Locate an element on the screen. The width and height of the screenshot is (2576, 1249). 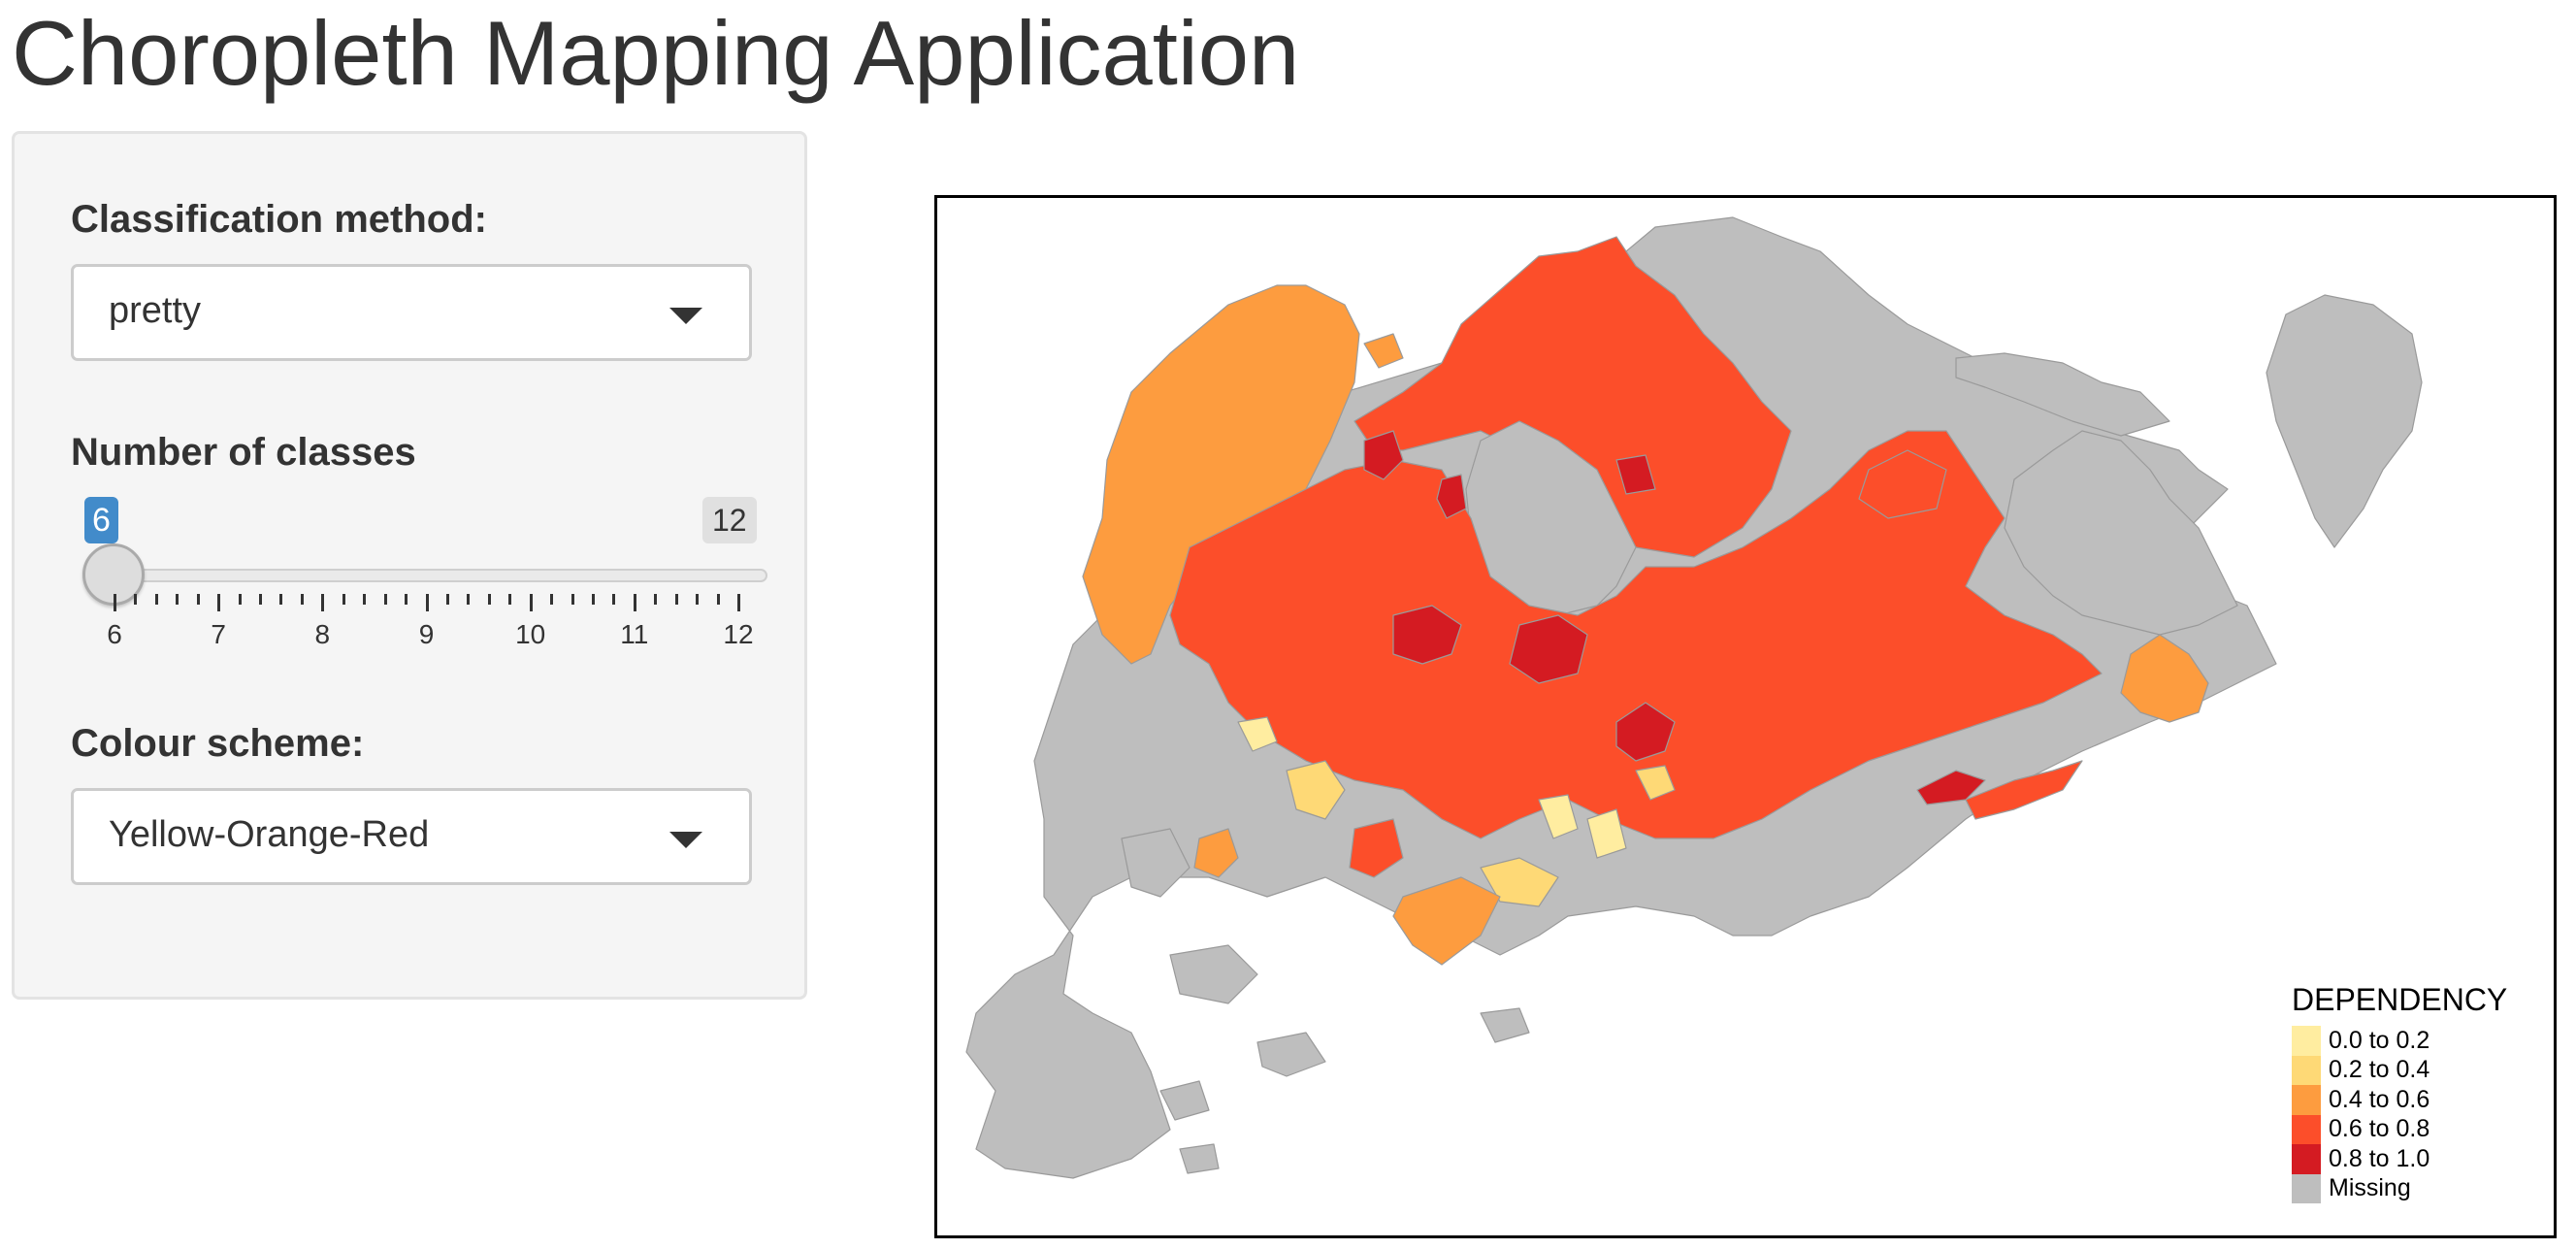
legend-item: 0.2 to 0.4 is located at coordinates (2400, 1070).